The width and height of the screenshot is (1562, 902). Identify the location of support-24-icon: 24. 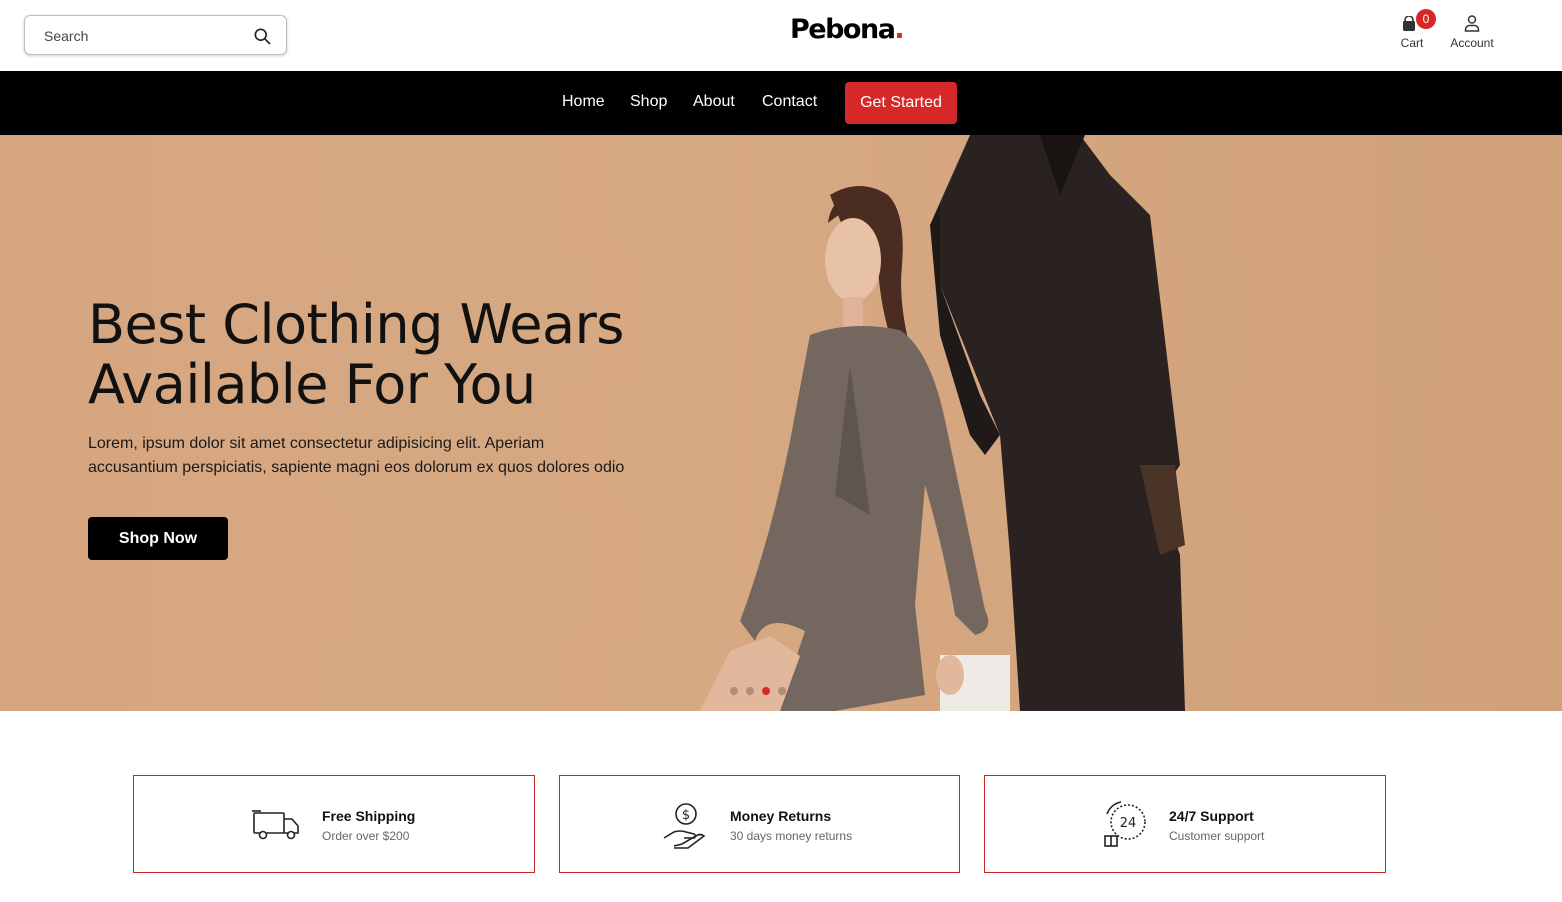
(1125, 824).